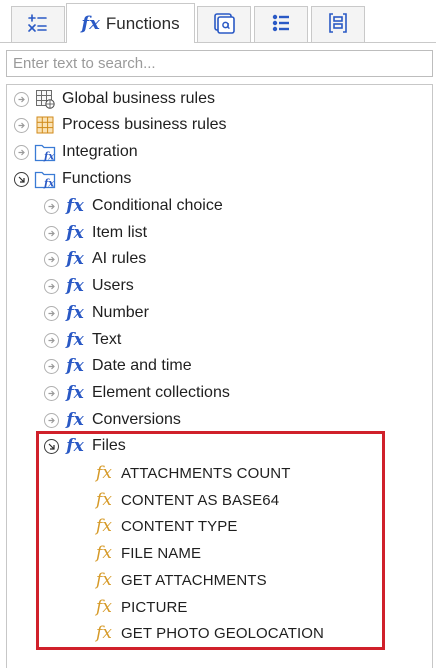 This screenshot has height=668, width=436. I want to click on tree-item-label: AI rules, so click(119, 258).